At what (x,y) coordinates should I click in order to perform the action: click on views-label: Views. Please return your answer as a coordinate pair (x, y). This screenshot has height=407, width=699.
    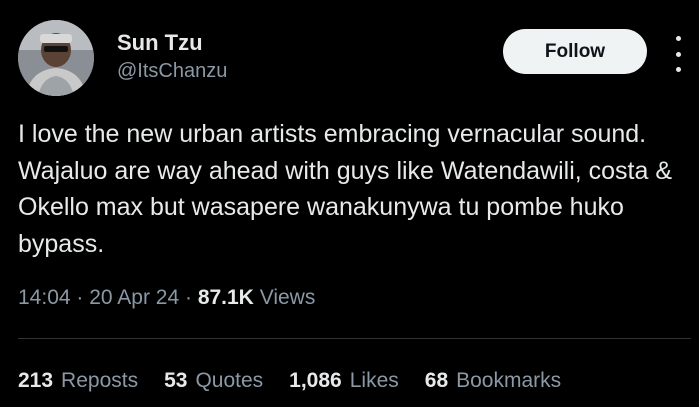
    Looking at the image, I should click on (287, 297).